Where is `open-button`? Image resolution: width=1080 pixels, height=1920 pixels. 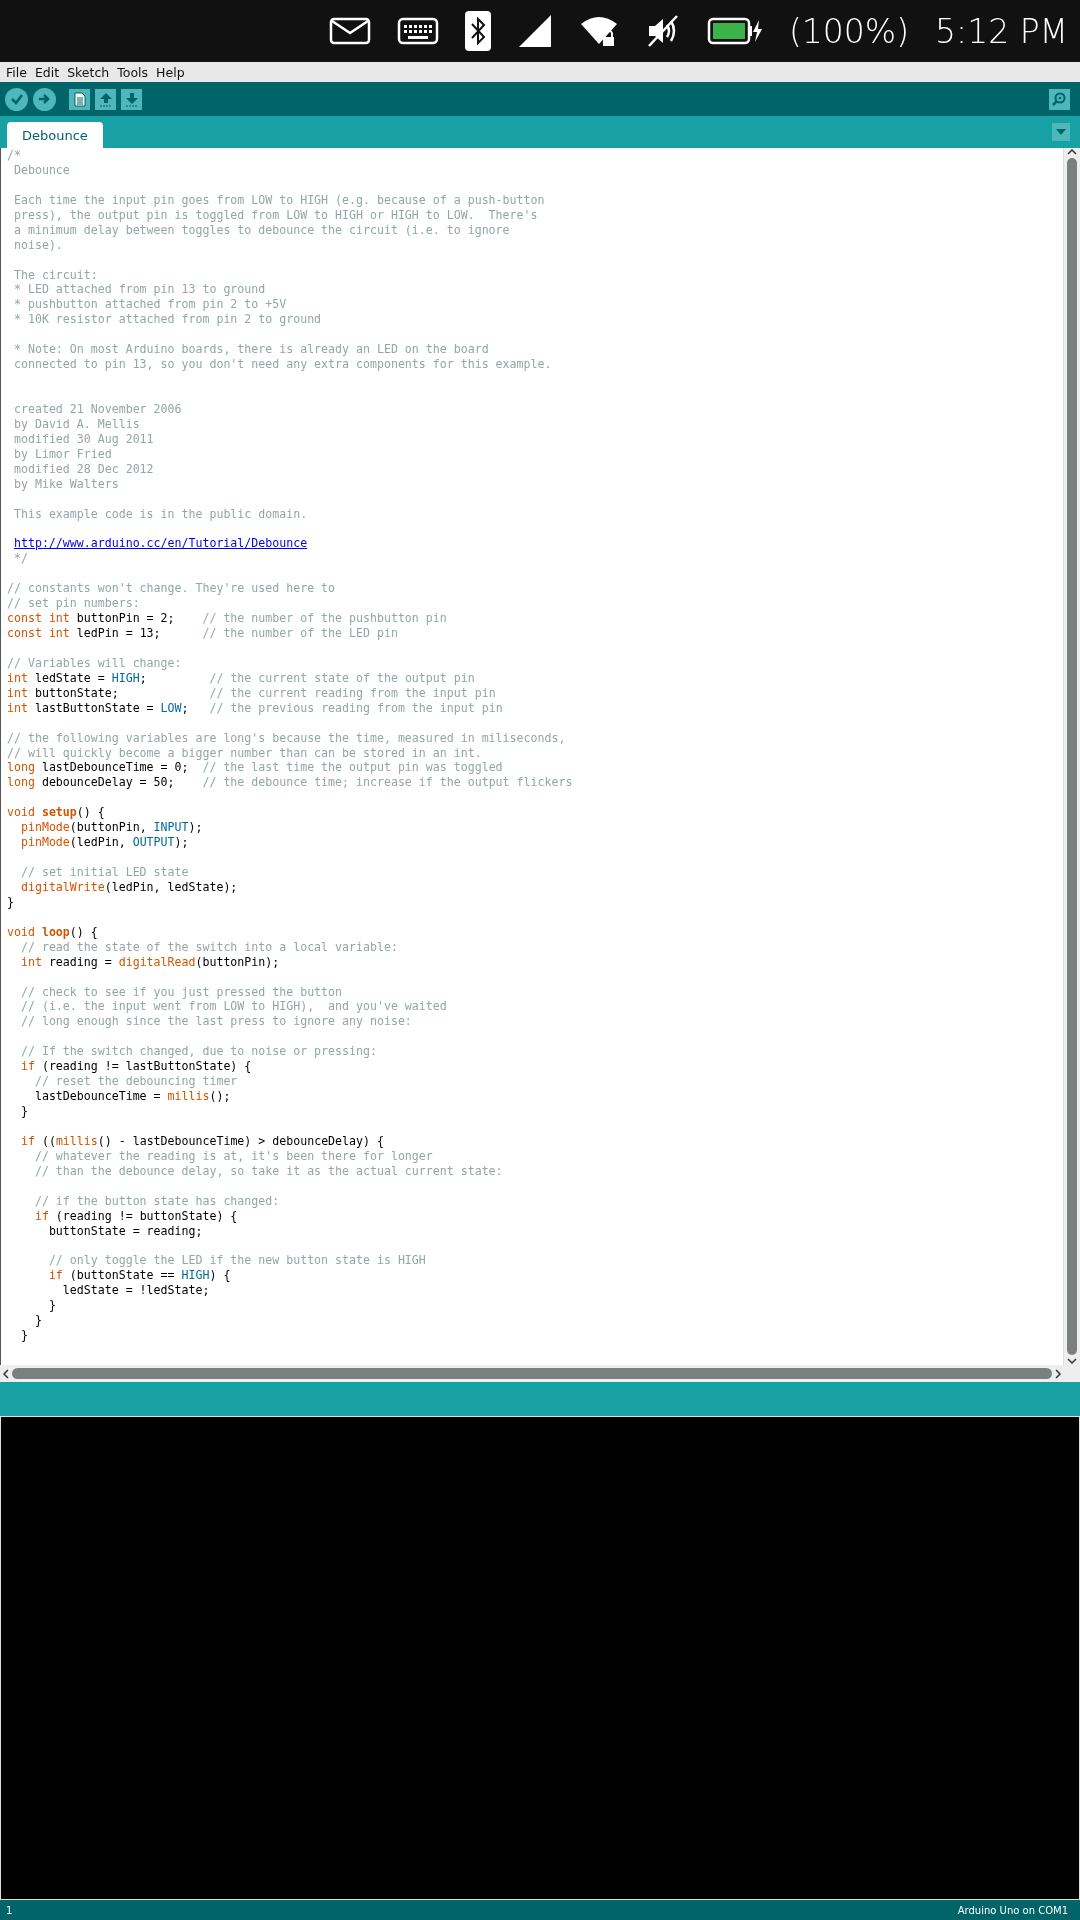 open-button is located at coordinates (105, 99).